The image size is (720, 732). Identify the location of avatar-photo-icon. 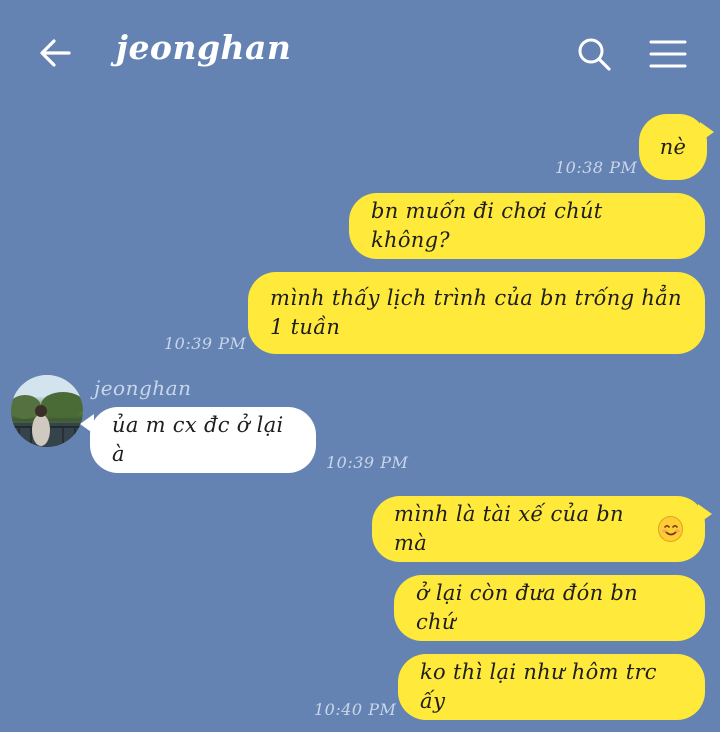
(47, 411).